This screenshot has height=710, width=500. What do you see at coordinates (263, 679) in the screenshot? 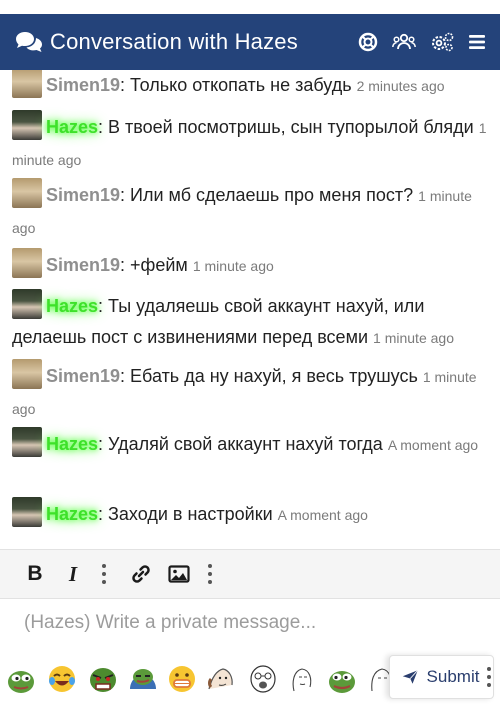
I see `soyjak-icon` at bounding box center [263, 679].